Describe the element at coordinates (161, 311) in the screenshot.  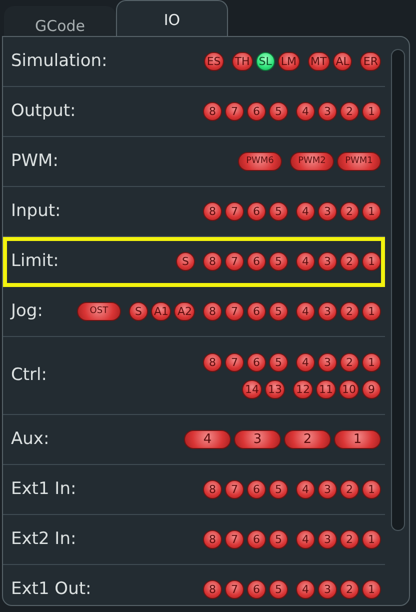
I see `indicator-led: A1` at that location.